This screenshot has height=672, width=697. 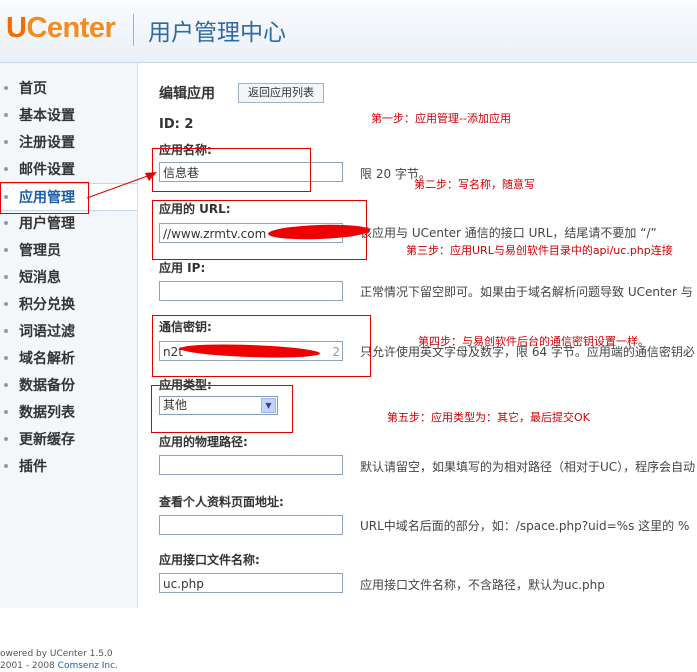 What do you see at coordinates (187, 94) in the screenshot?
I see `page-title: 编辑应用` at bounding box center [187, 94].